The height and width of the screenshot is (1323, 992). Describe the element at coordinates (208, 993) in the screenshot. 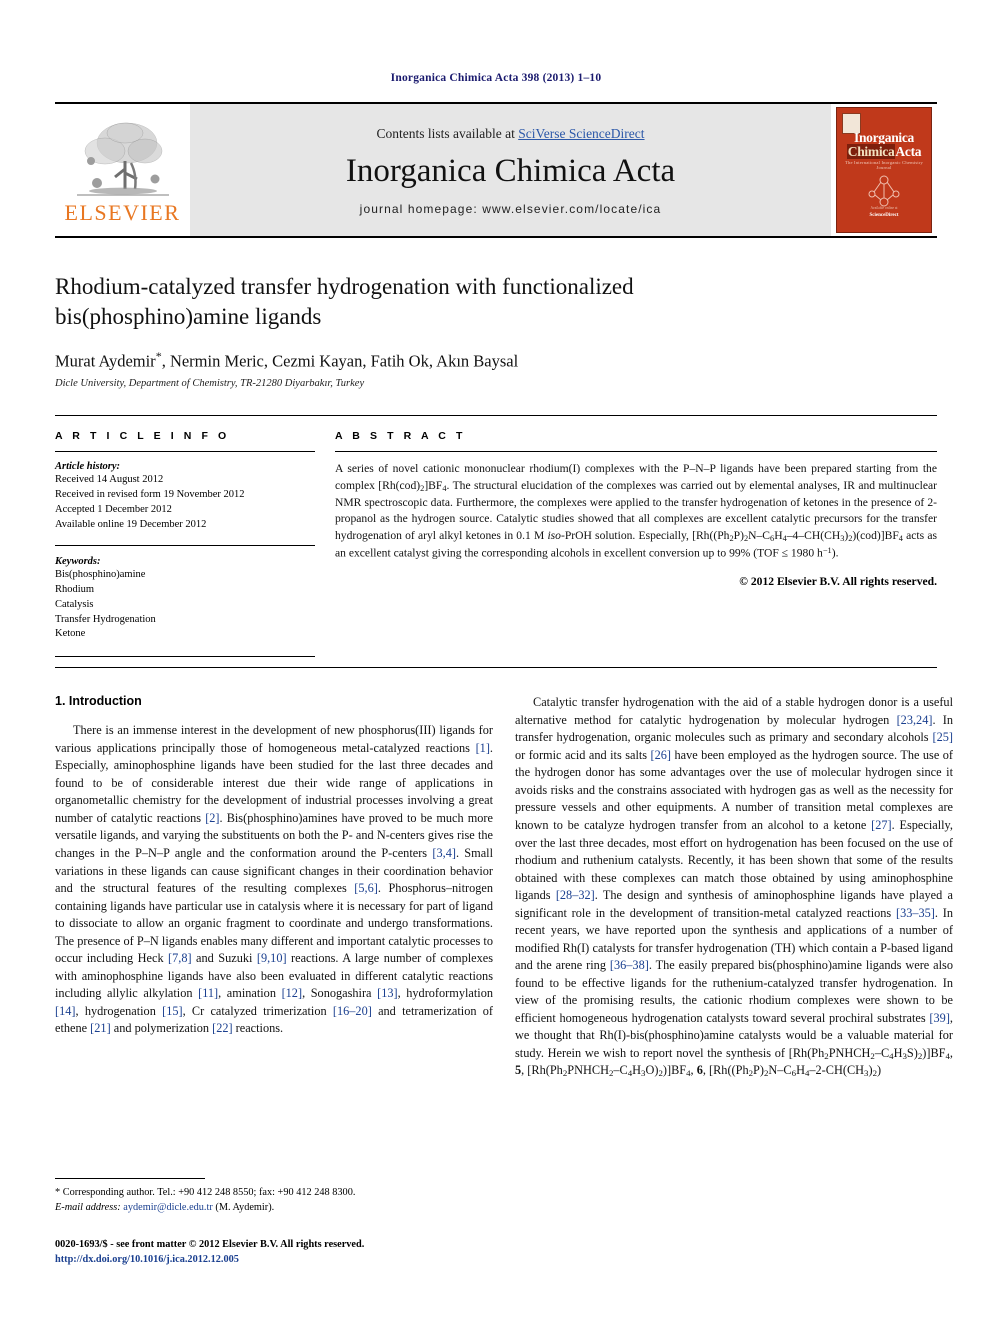

I see `reference-link: [11]` at that location.